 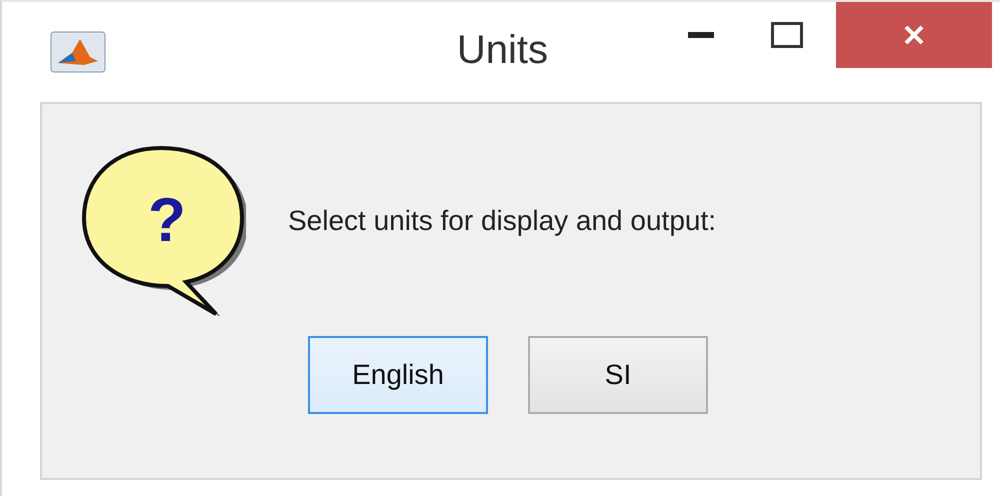 I want to click on minimize-icon, so click(x=701, y=35).